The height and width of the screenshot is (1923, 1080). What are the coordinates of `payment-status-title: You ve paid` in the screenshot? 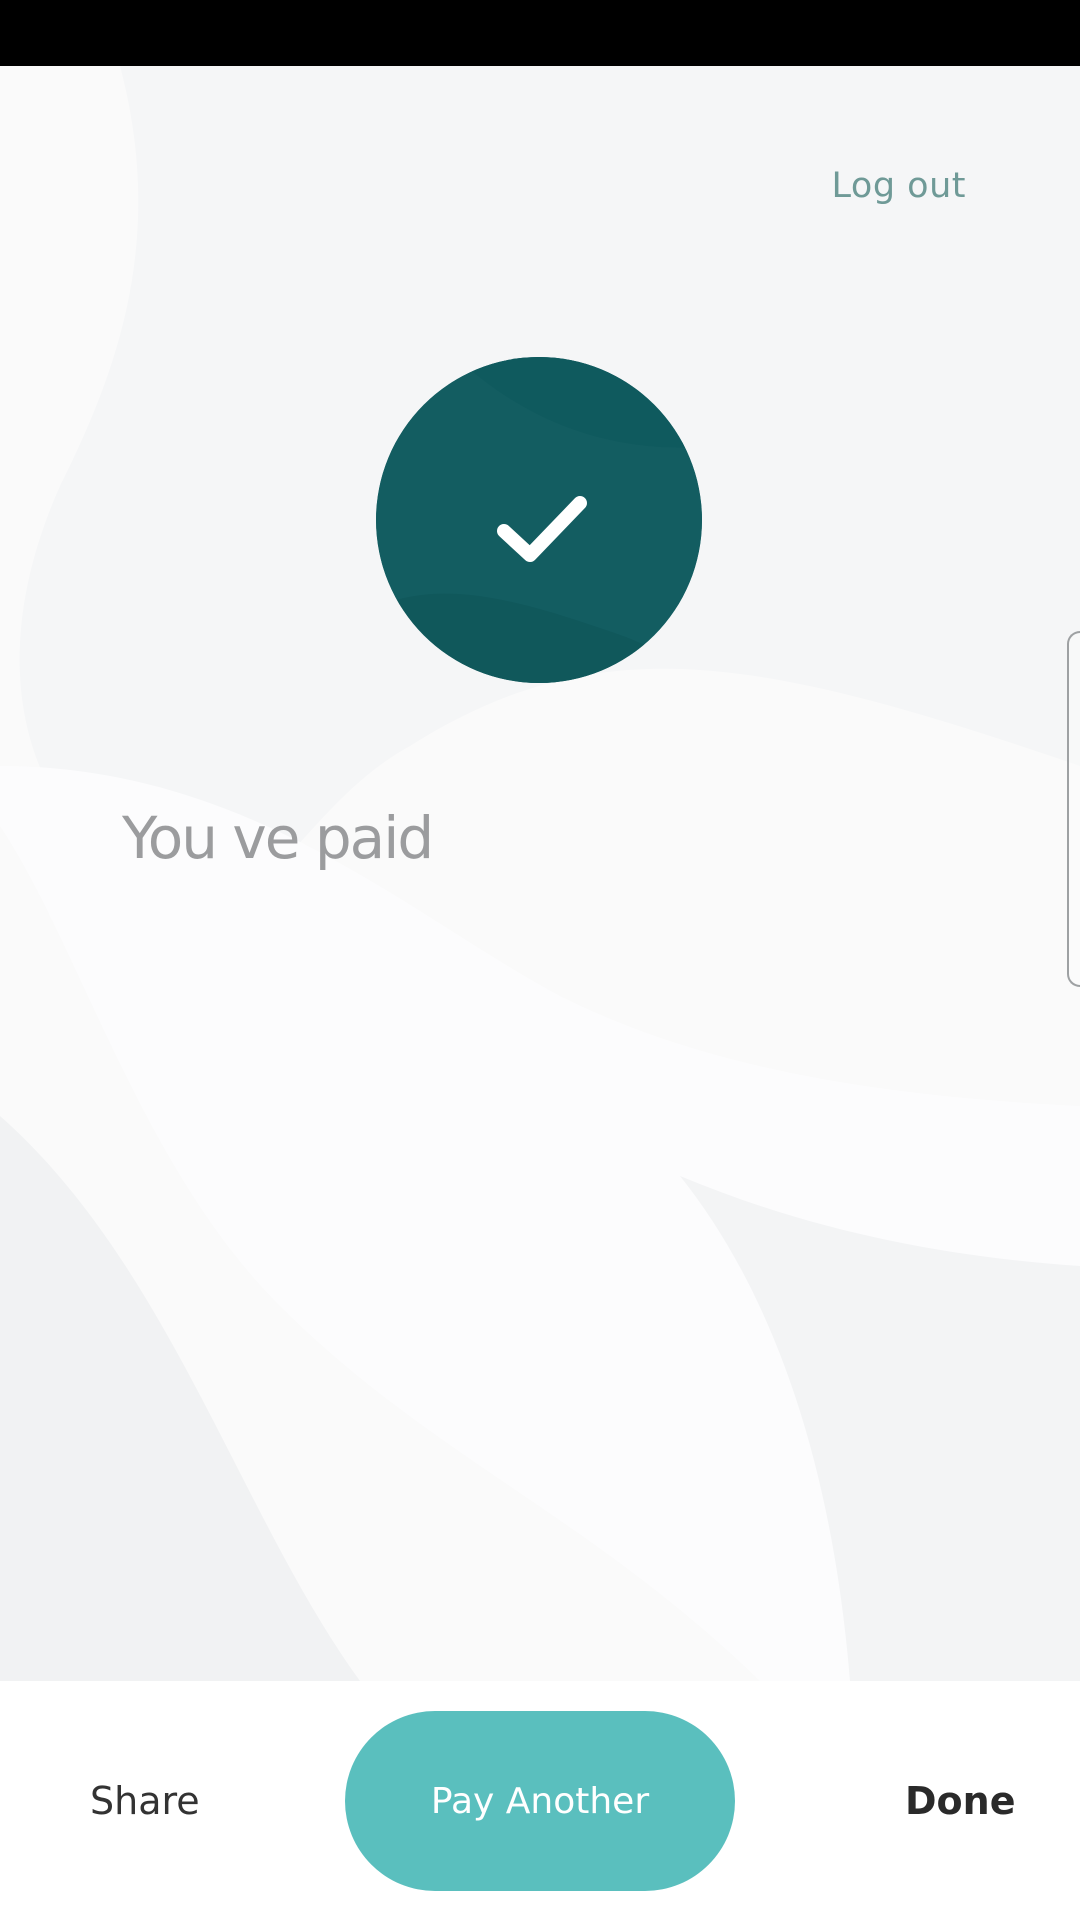 It's located at (278, 838).